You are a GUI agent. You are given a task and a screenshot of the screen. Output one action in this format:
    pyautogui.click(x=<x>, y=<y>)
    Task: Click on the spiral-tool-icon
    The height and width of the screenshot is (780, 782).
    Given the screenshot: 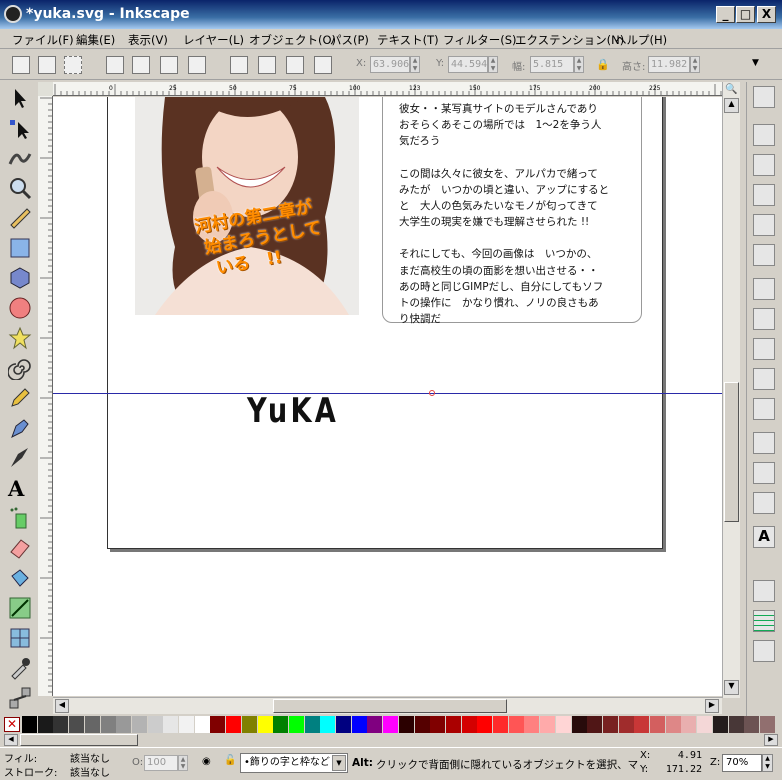 What is the action you would take?
    pyautogui.click(x=20, y=368)
    